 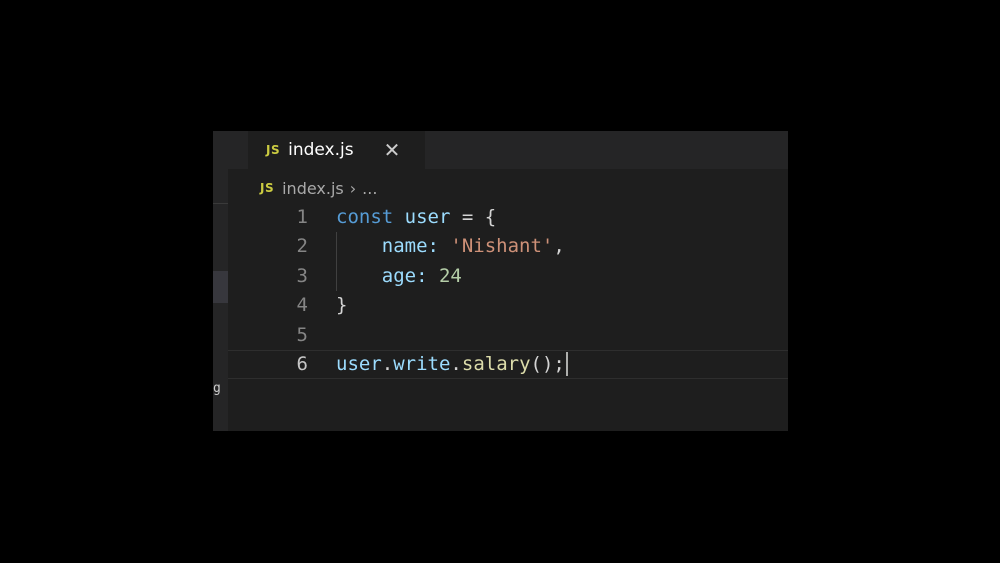 I want to click on line-text: name: 'Nishant',, so click(x=450, y=246).